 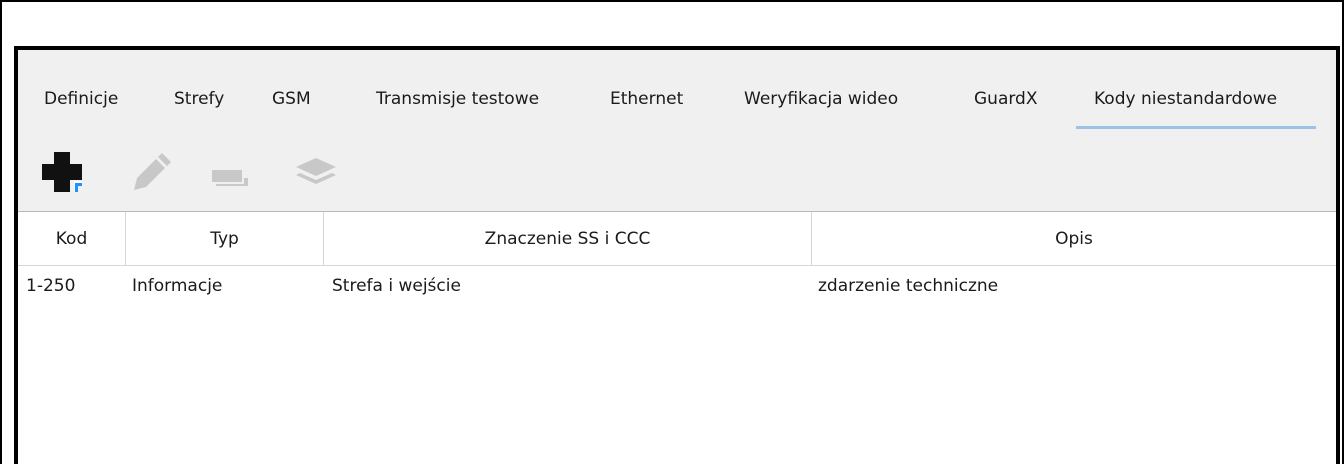 I want to click on cell-kod: 1-250, so click(x=51, y=286).